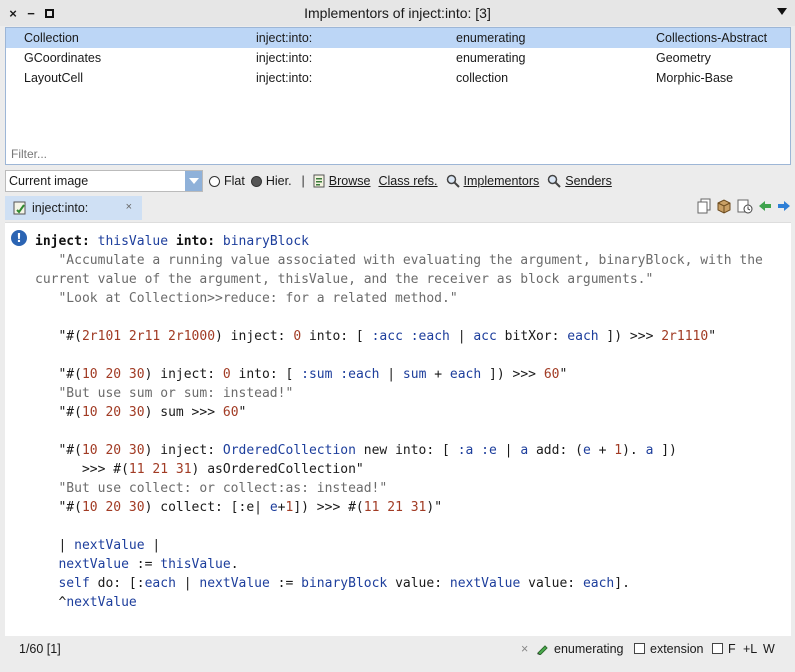  Describe the element at coordinates (129, 207) in the screenshot. I see `tab-close-icon: ×` at that location.